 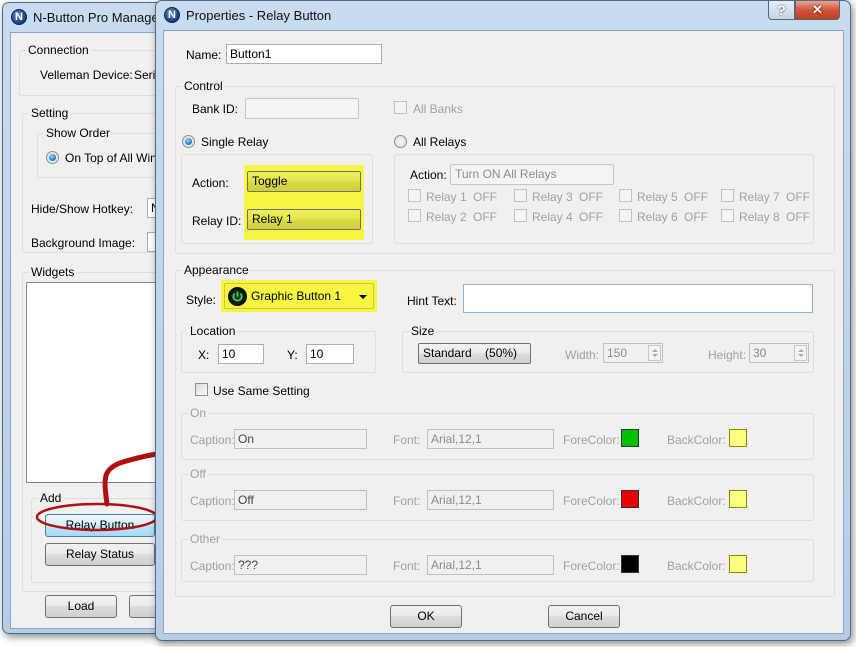 I want to click on use-same-setting-checkbox, so click(x=201, y=389).